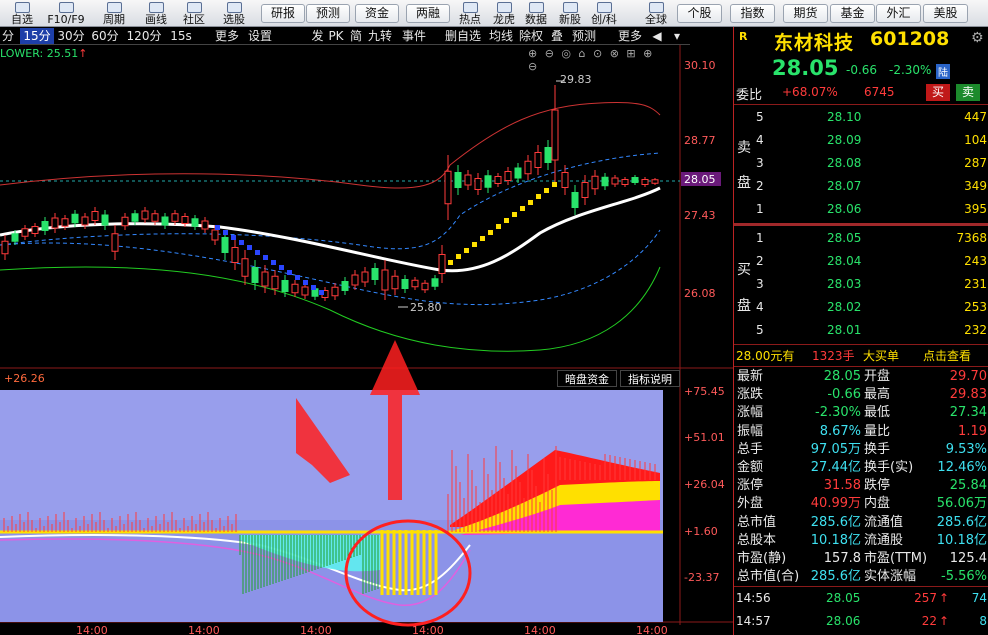  Describe the element at coordinates (114, 13) in the screenshot. I see `toolbar-item-2: 周期` at that location.